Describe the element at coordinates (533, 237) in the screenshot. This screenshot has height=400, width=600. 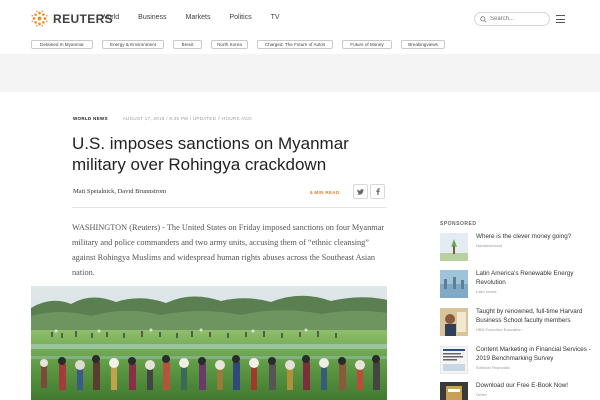
I see `sponsored-item-title: Where is the clever money going?` at that location.